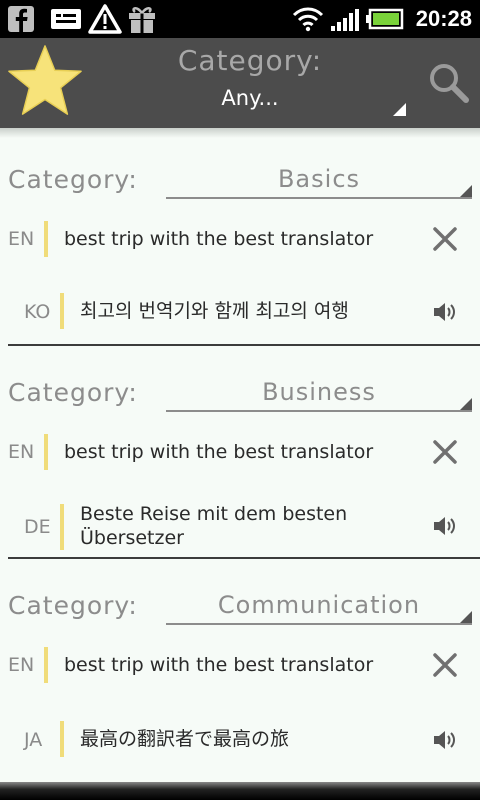 Image resolution: width=480 pixels, height=800 pixels. I want to click on header-category-label: Category:, so click(250, 60).